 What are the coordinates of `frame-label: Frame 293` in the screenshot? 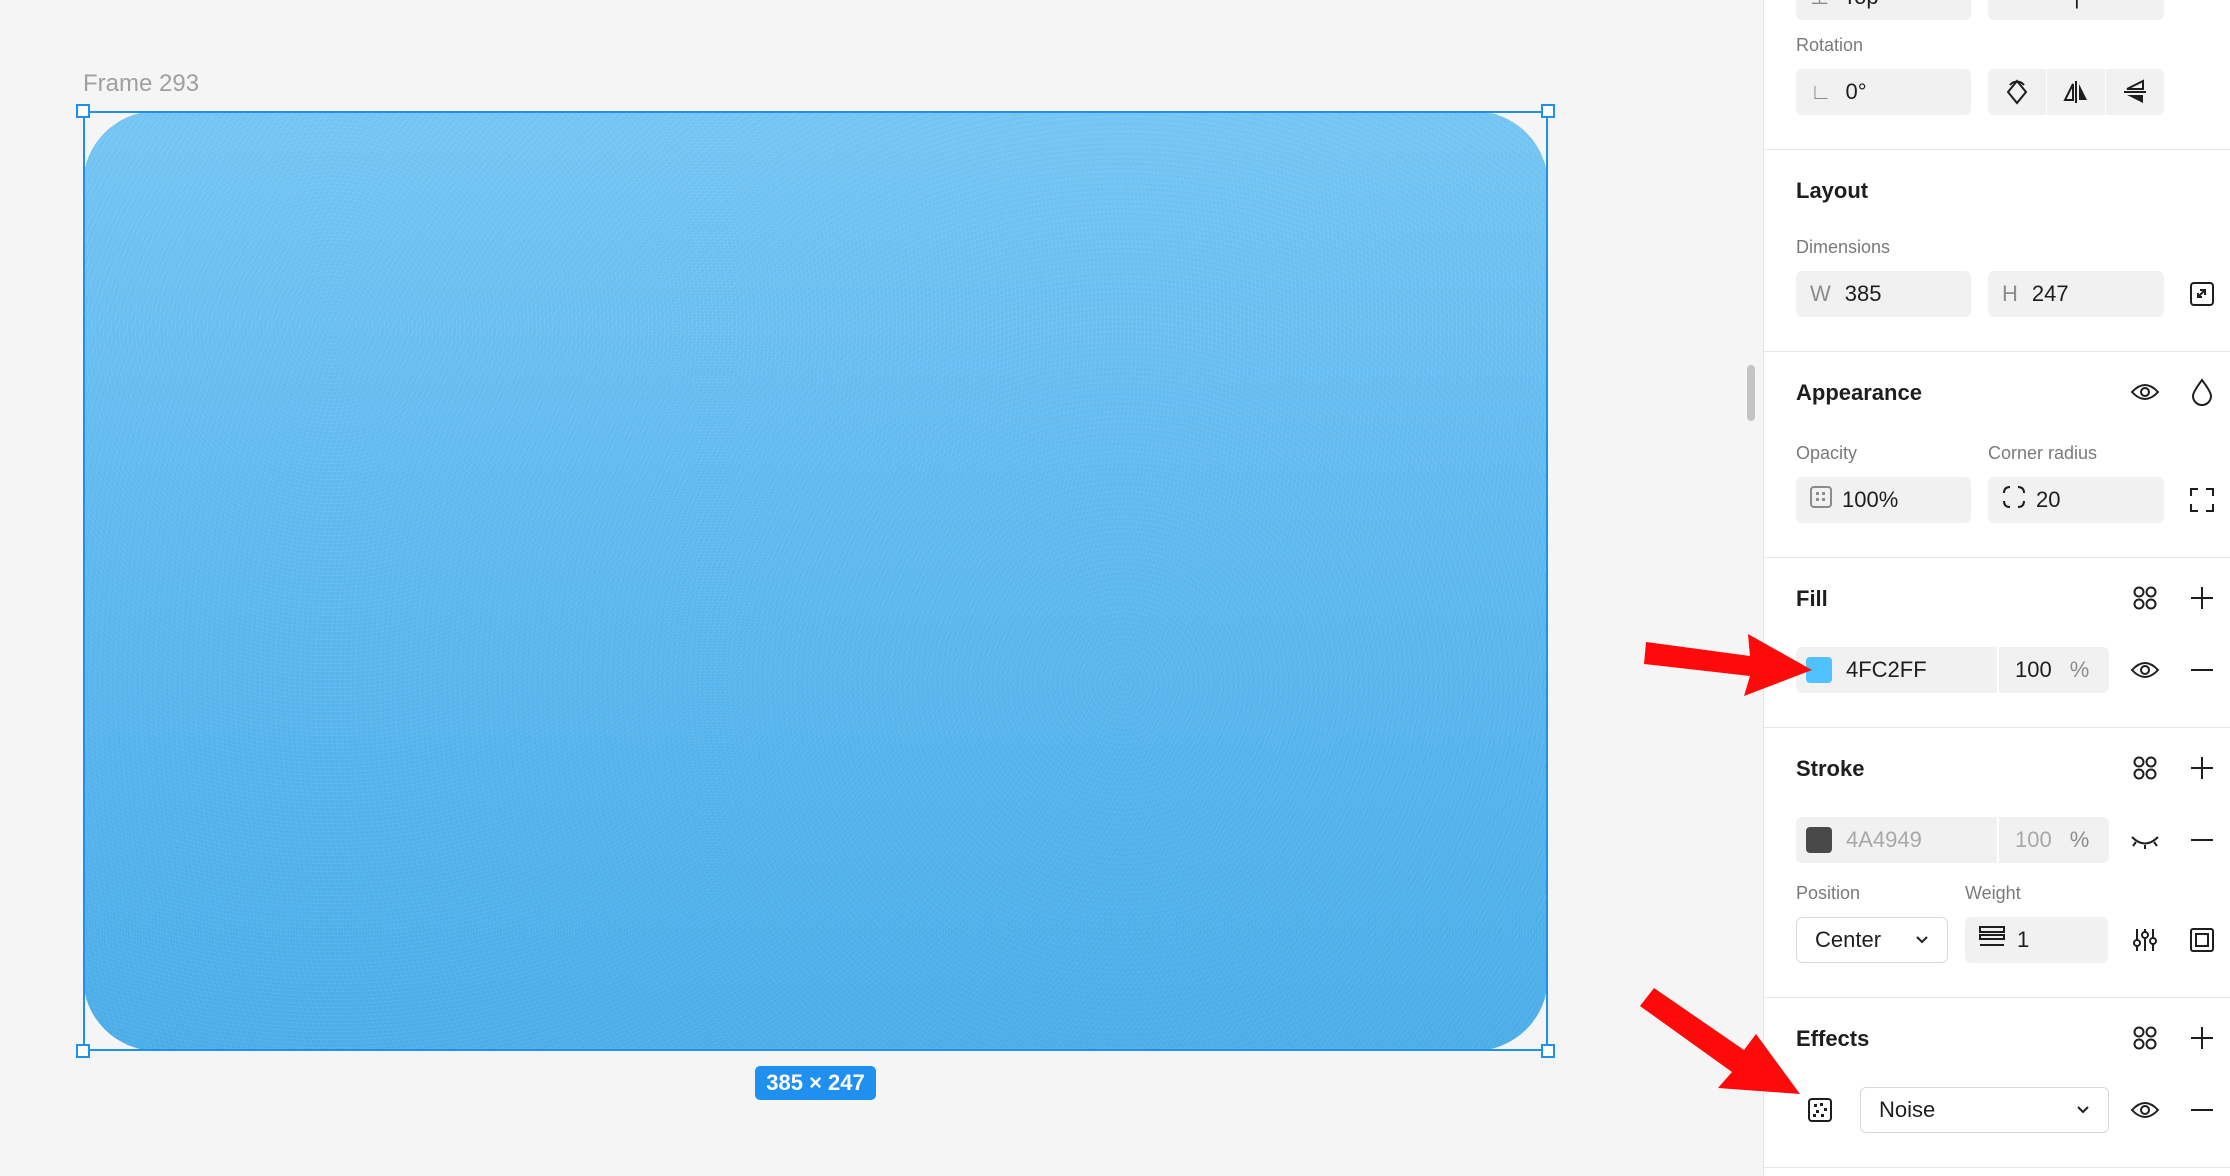 It's located at (141, 84).